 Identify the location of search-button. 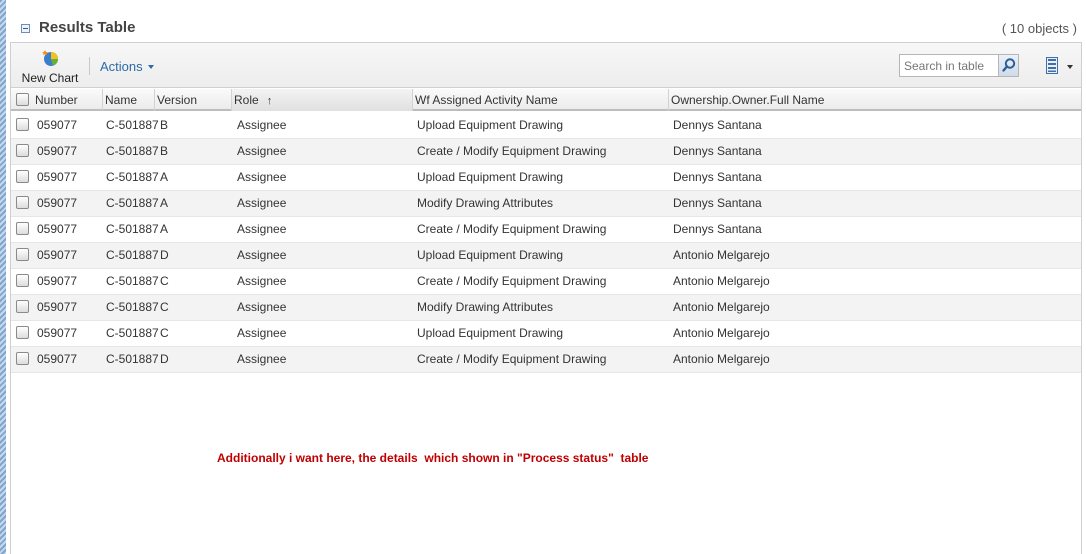
(1008, 65).